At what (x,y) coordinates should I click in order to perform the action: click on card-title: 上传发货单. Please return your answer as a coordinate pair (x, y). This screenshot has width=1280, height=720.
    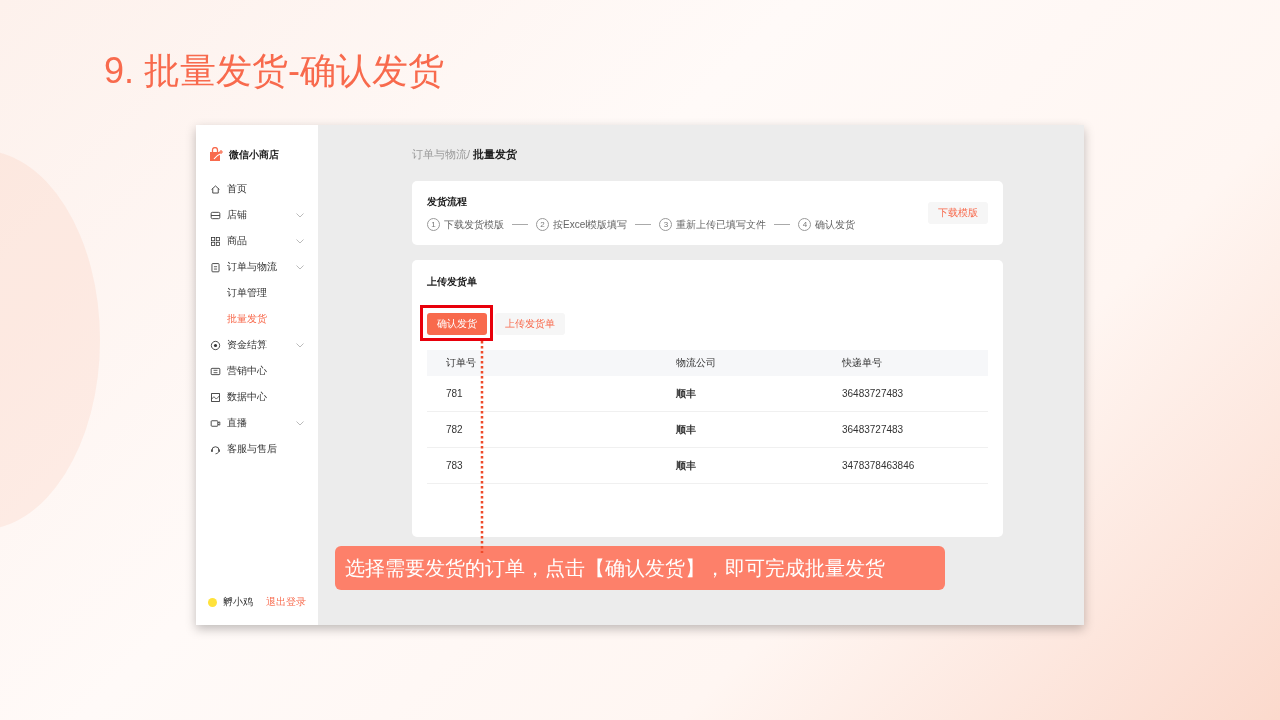
    Looking at the image, I should click on (452, 282).